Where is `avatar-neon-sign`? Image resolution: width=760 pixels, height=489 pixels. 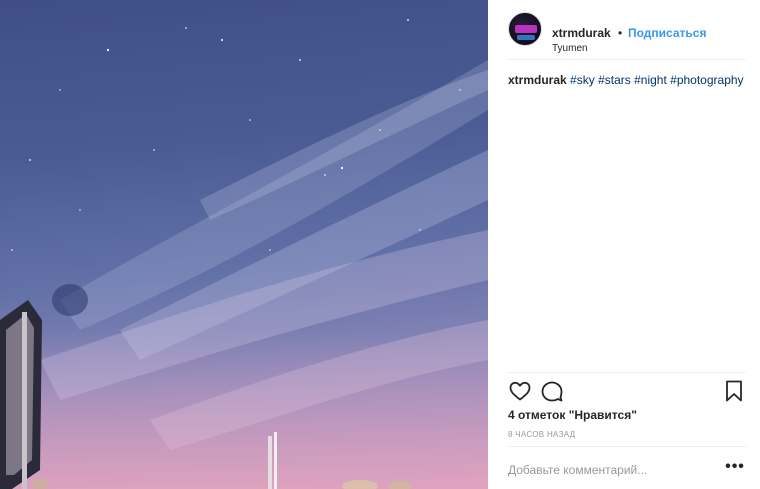
avatar-neon-sign is located at coordinates (526, 29).